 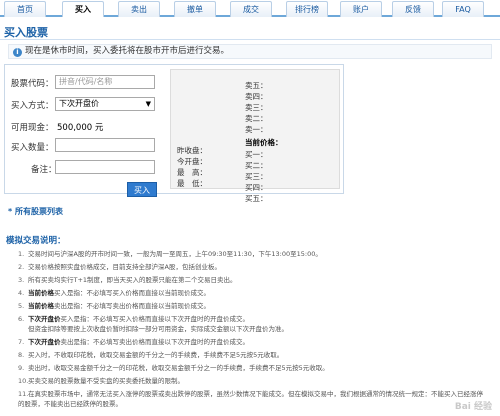 I want to click on page-title: 买入股票, so click(x=26, y=32).